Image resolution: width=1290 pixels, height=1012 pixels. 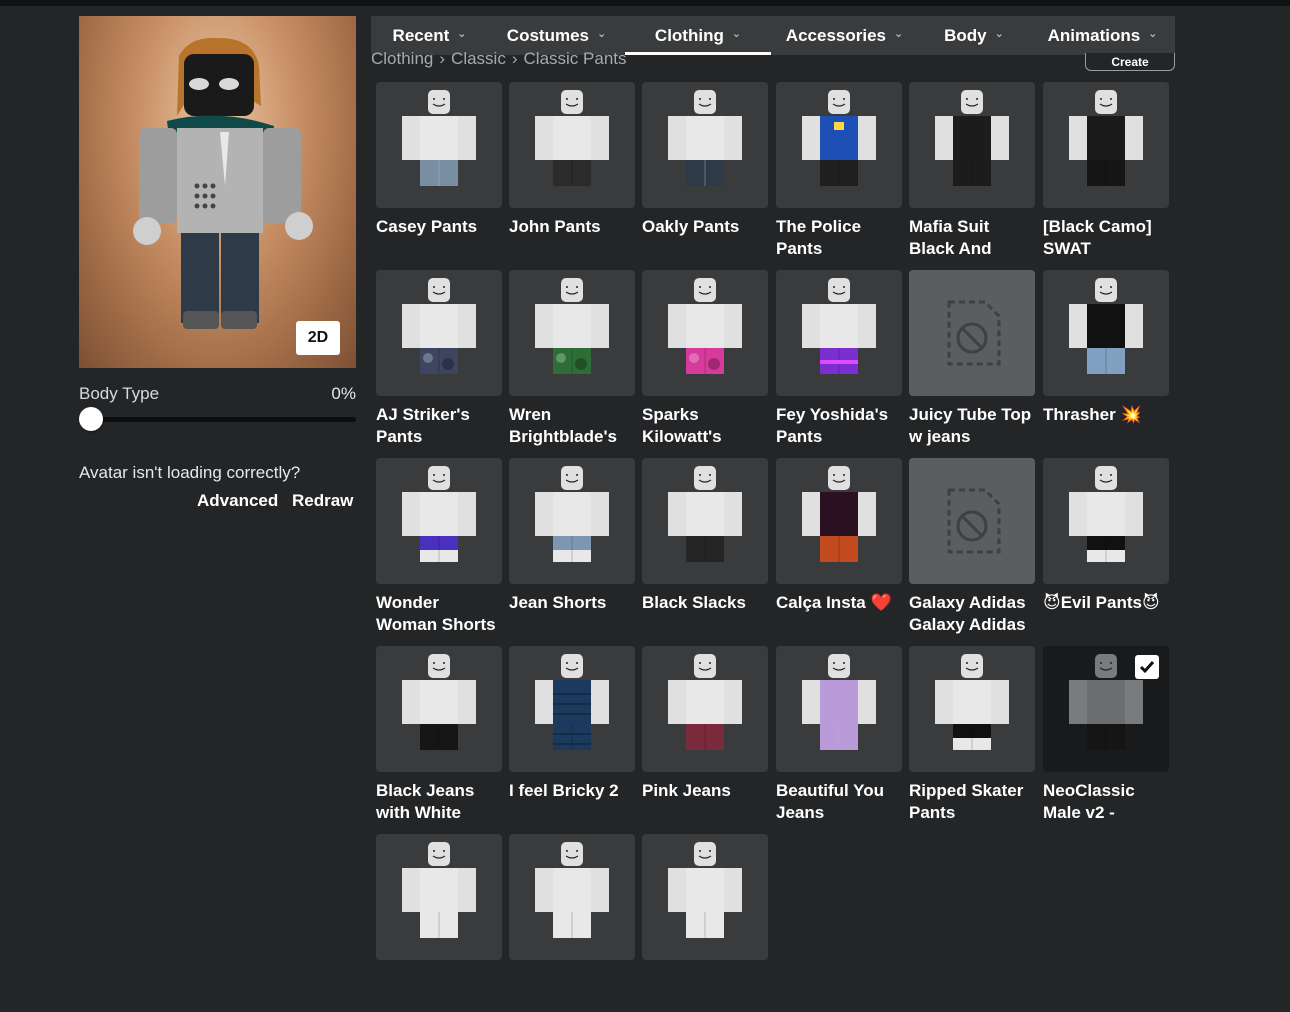 What do you see at coordinates (237, 501) in the screenshot?
I see `advanced-link: Advanced` at bounding box center [237, 501].